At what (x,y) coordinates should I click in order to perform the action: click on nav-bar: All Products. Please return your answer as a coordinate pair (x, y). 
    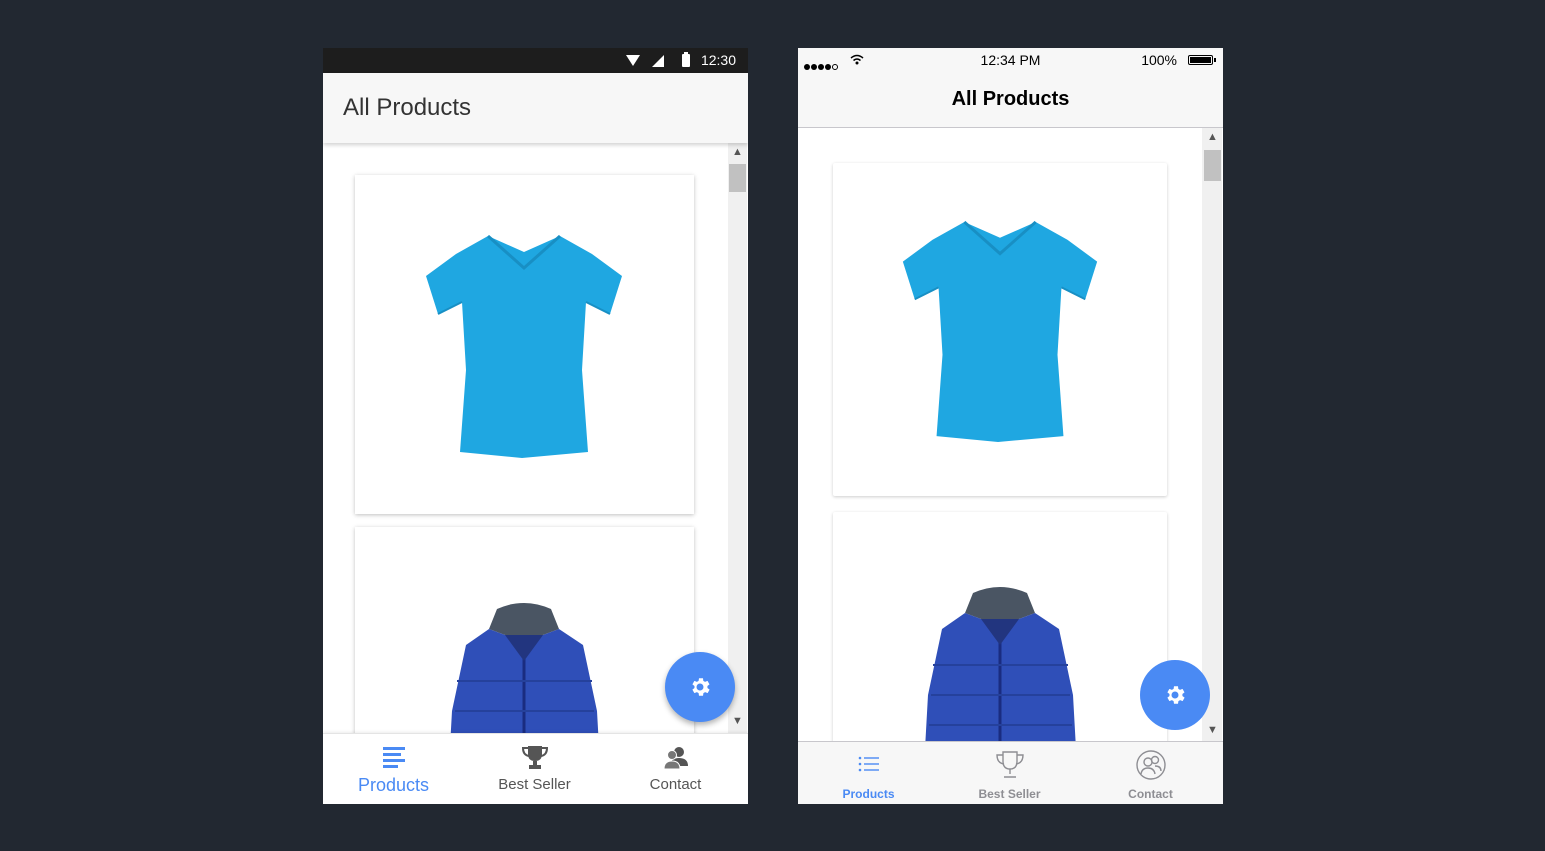
    Looking at the image, I should click on (1010, 100).